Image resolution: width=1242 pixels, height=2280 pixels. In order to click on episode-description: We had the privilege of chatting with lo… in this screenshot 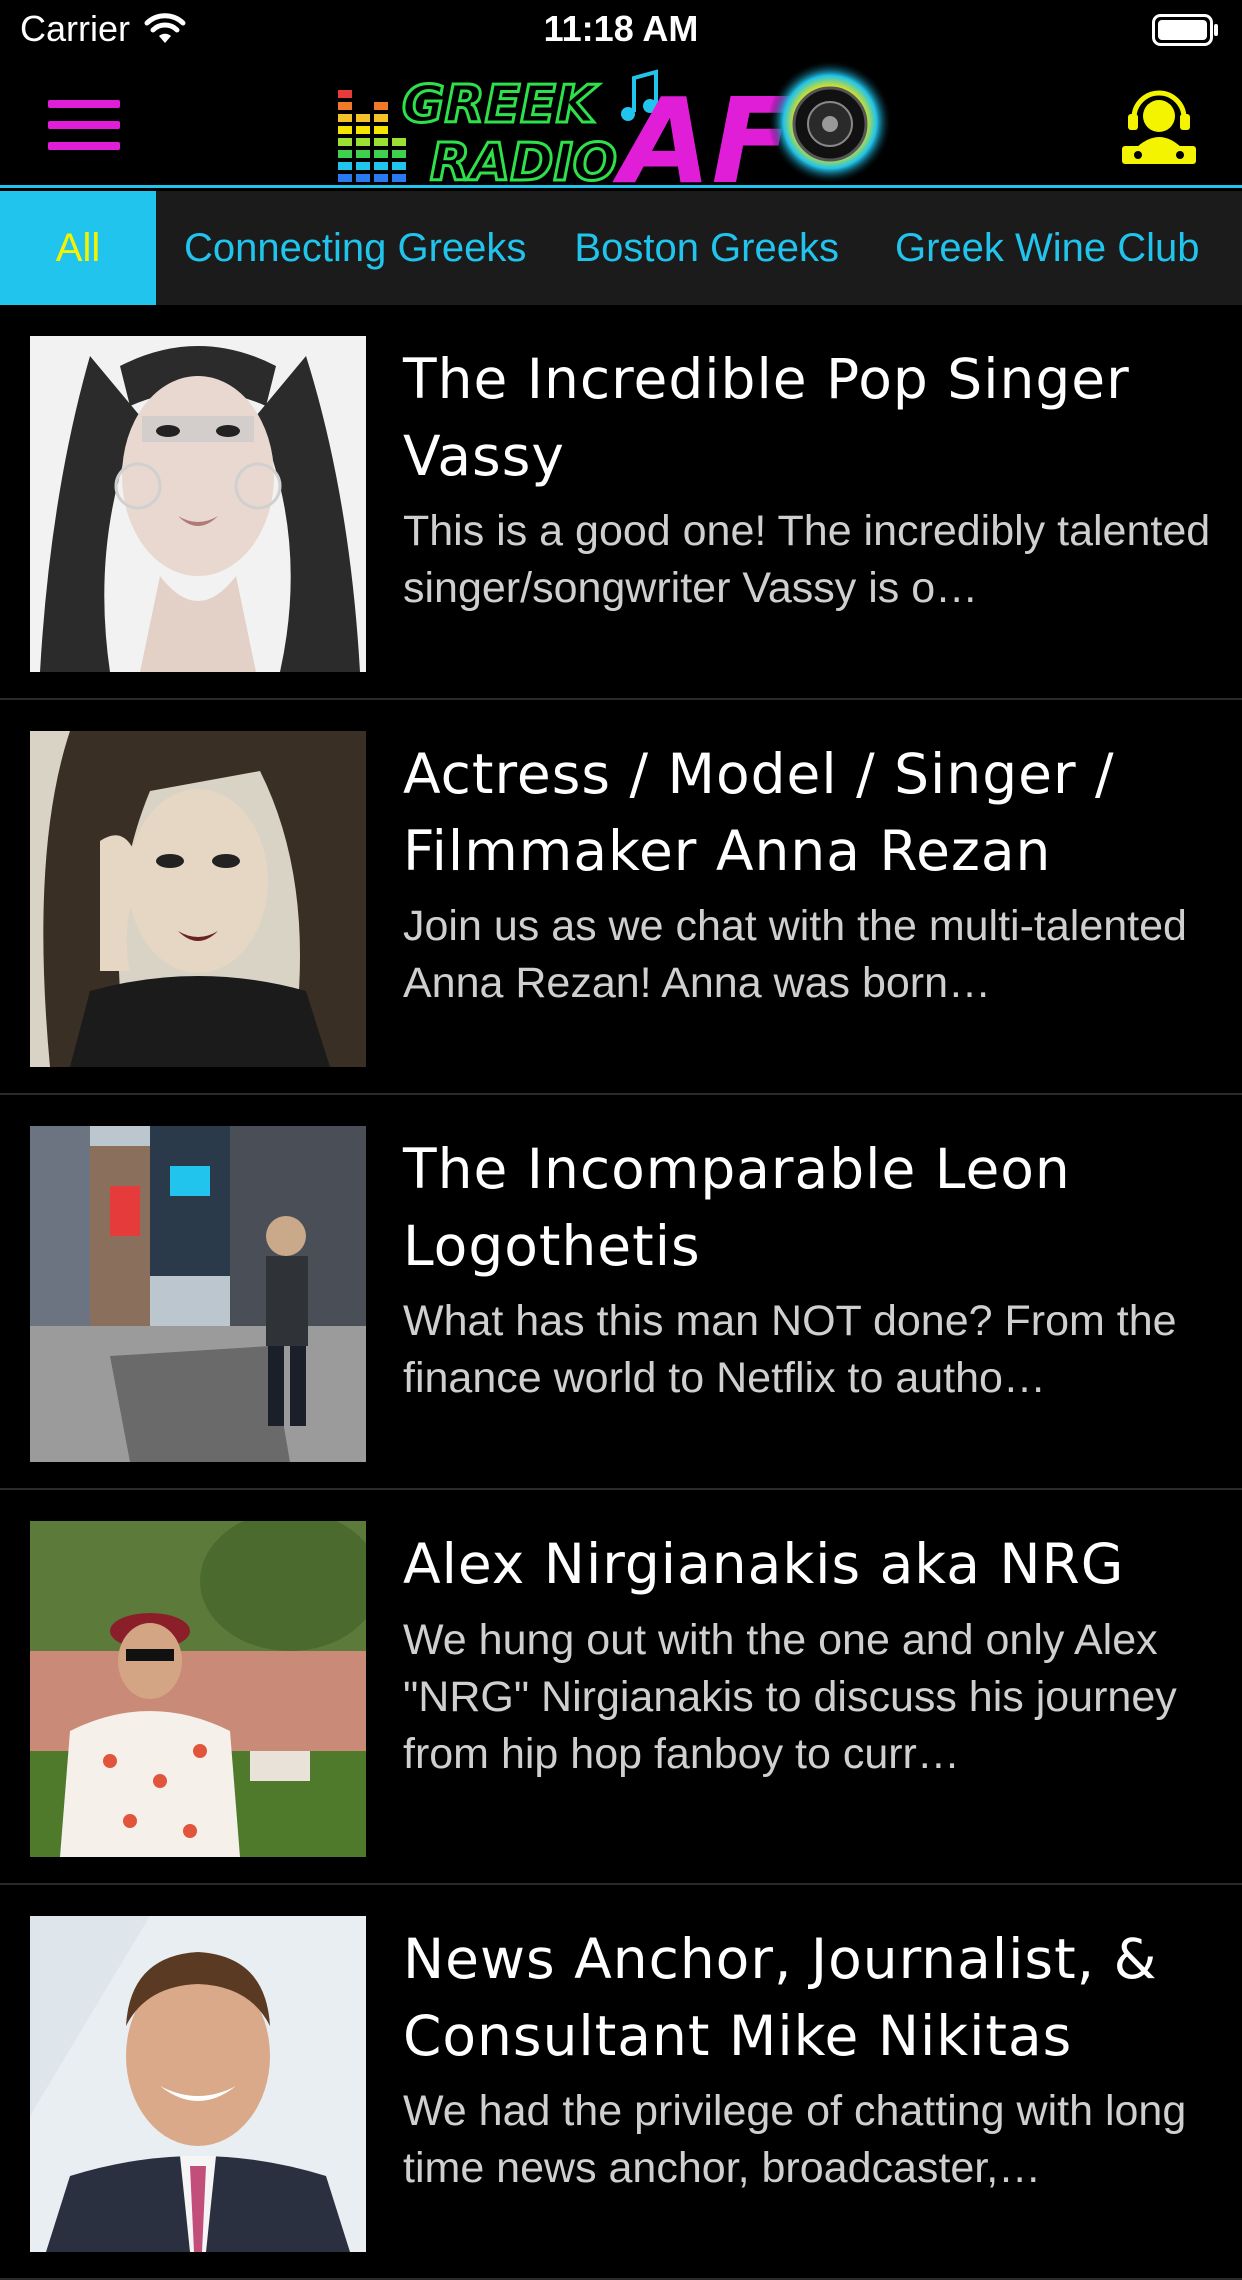, I will do `click(795, 2139)`.